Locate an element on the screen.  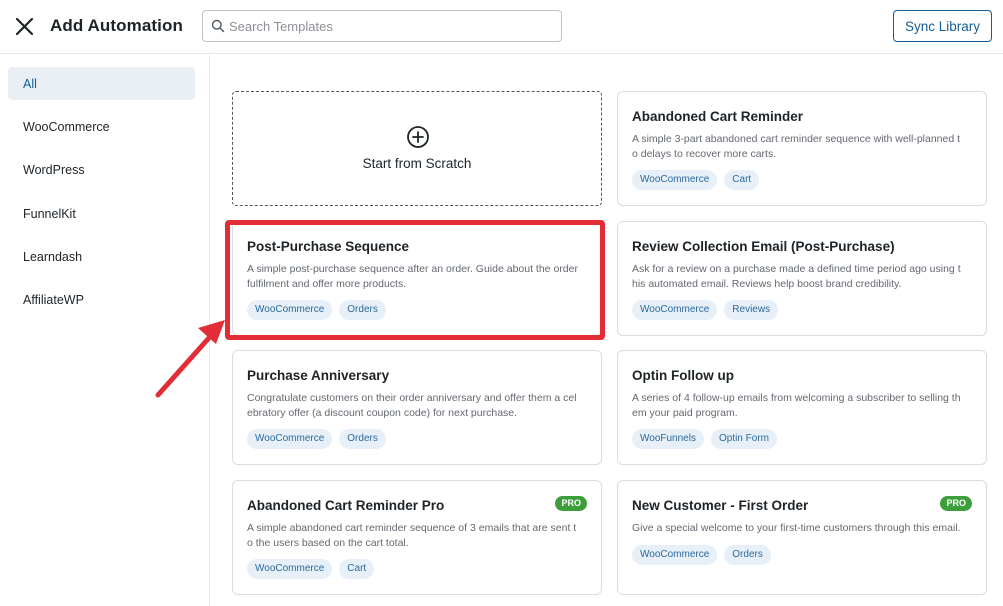
header: Add Automation Sync Library is located at coordinates (501, 27).